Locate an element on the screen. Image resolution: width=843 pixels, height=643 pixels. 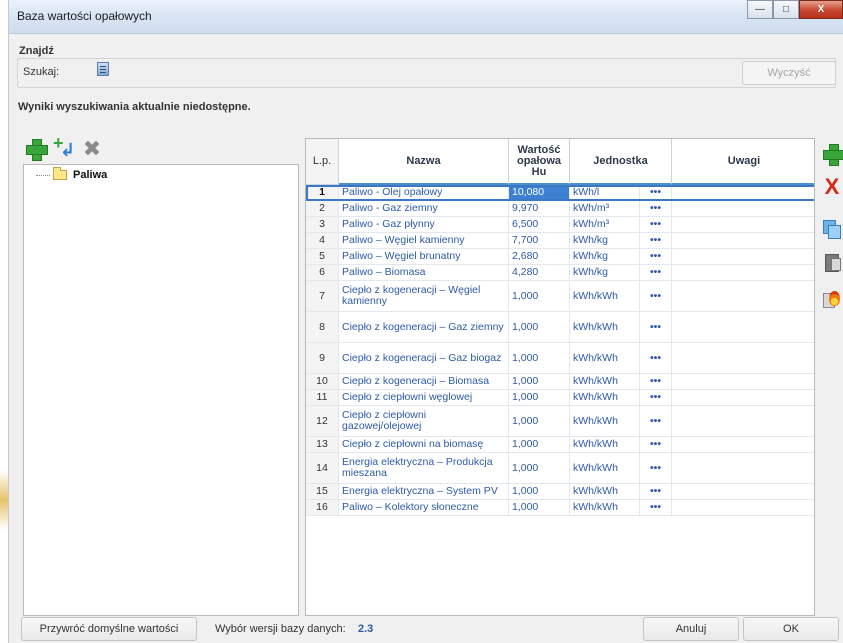
calorific-value-cell: 4,280 is located at coordinates (539, 272).